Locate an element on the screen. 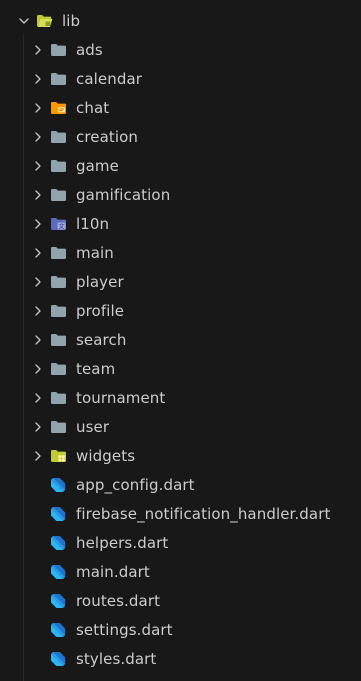 This screenshot has width=361, height=681. tree-item-label: main is located at coordinates (95, 252).